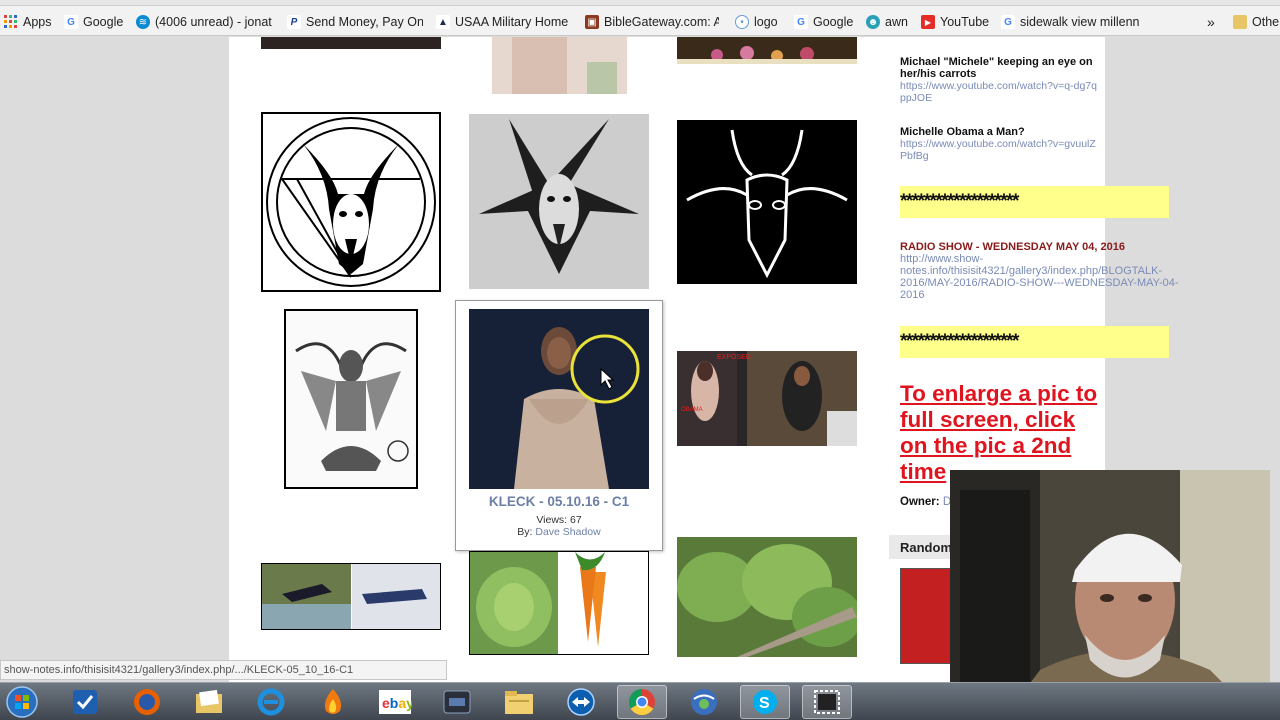  What do you see at coordinates (11, 22) in the screenshot?
I see `apps-grid-icon` at bounding box center [11, 22].